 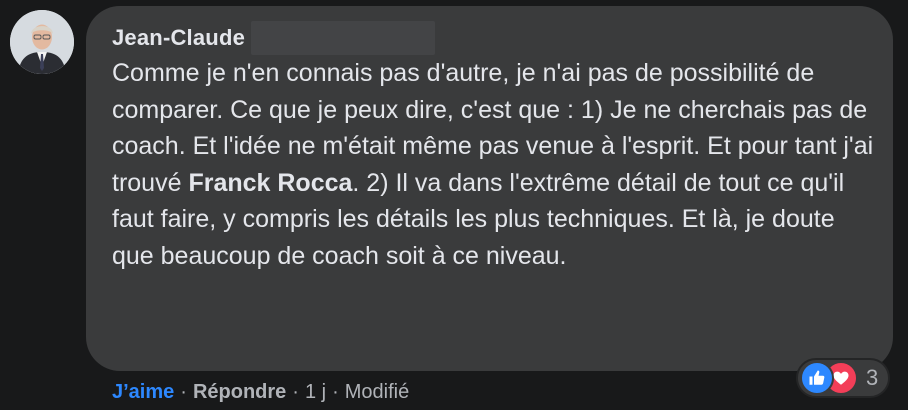 What do you see at coordinates (872, 377) in the screenshot?
I see `reaction-count: 3` at bounding box center [872, 377].